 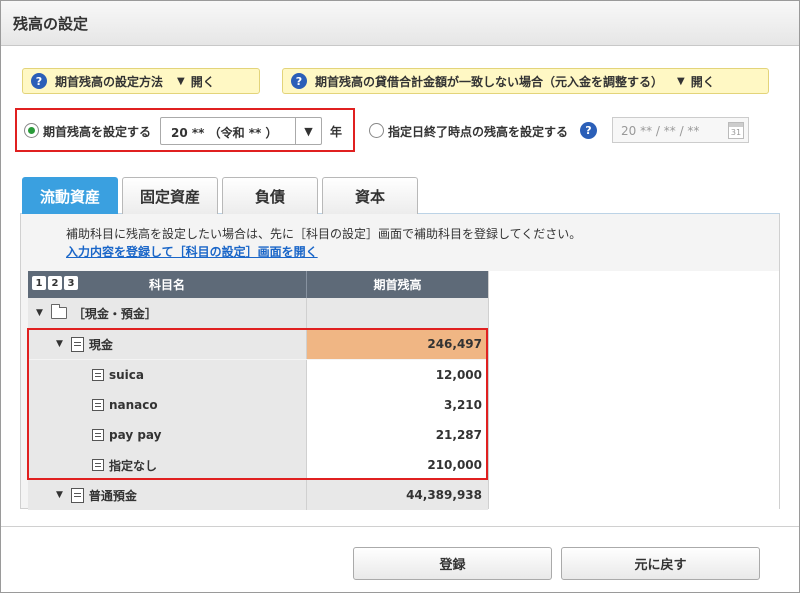 What do you see at coordinates (660, 131) in the screenshot?
I see `date-input-value: 20 ** / ** / **` at bounding box center [660, 131].